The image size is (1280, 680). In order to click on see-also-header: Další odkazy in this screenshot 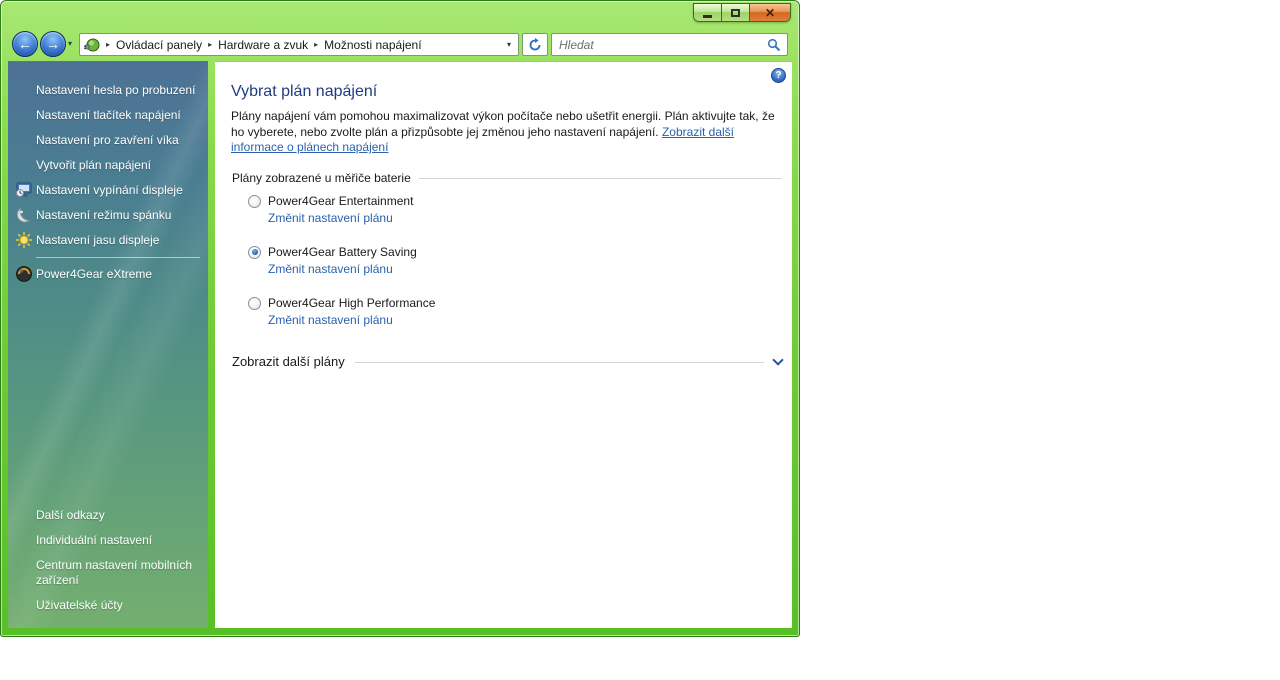, I will do `click(70, 515)`.